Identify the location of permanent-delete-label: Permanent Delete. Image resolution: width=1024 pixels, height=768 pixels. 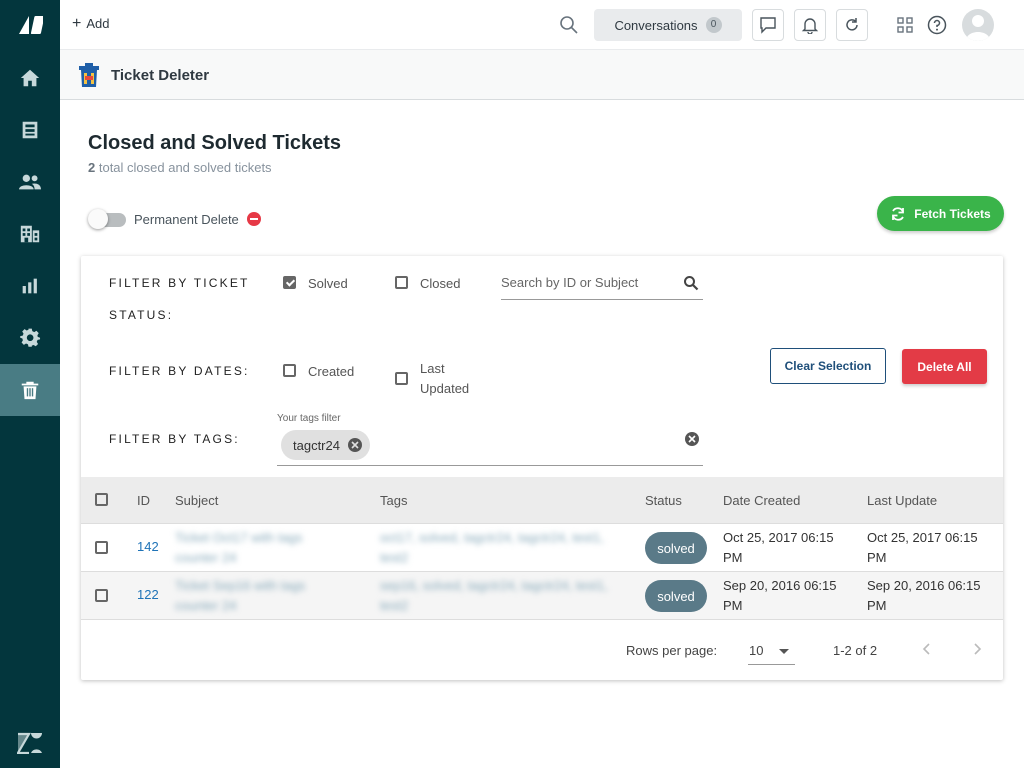
(186, 219).